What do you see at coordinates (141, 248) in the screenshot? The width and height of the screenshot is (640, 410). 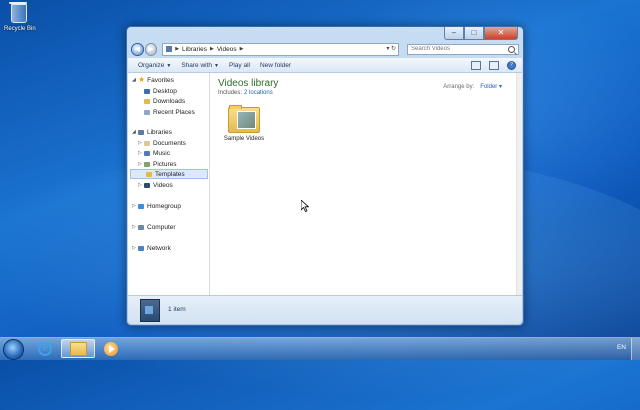 I see `network-icon` at bounding box center [141, 248].